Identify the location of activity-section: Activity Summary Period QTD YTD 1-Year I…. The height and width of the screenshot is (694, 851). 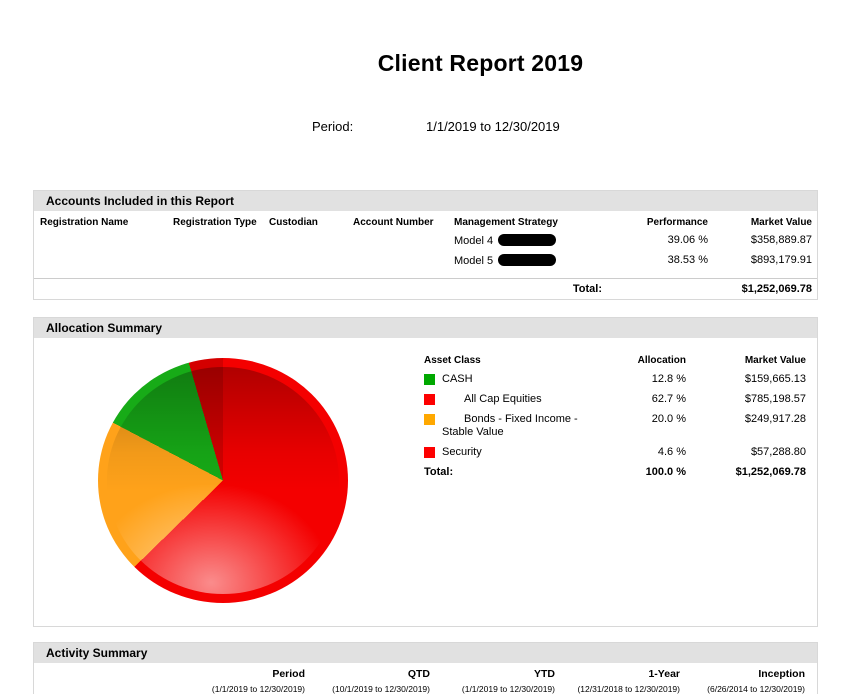
(425, 668).